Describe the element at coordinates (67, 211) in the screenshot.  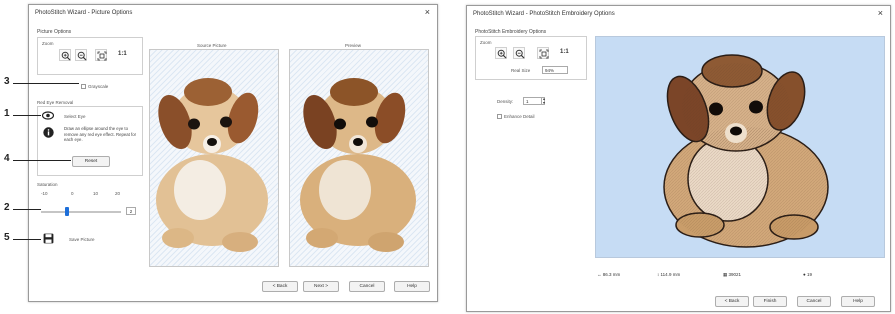
I see `saturation-slider-thumb` at that location.